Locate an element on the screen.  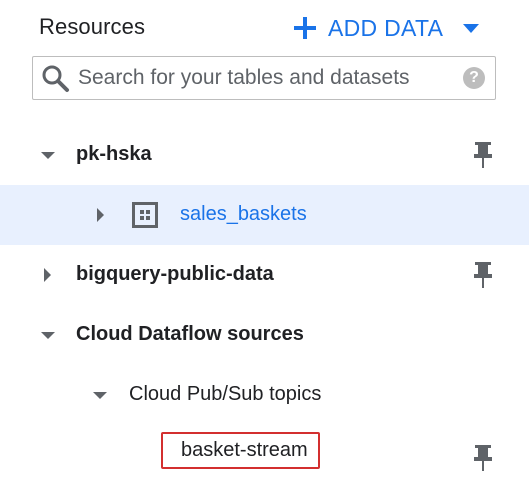
tree-row-sales-baskets: sales_baskets is located at coordinates (264, 215).